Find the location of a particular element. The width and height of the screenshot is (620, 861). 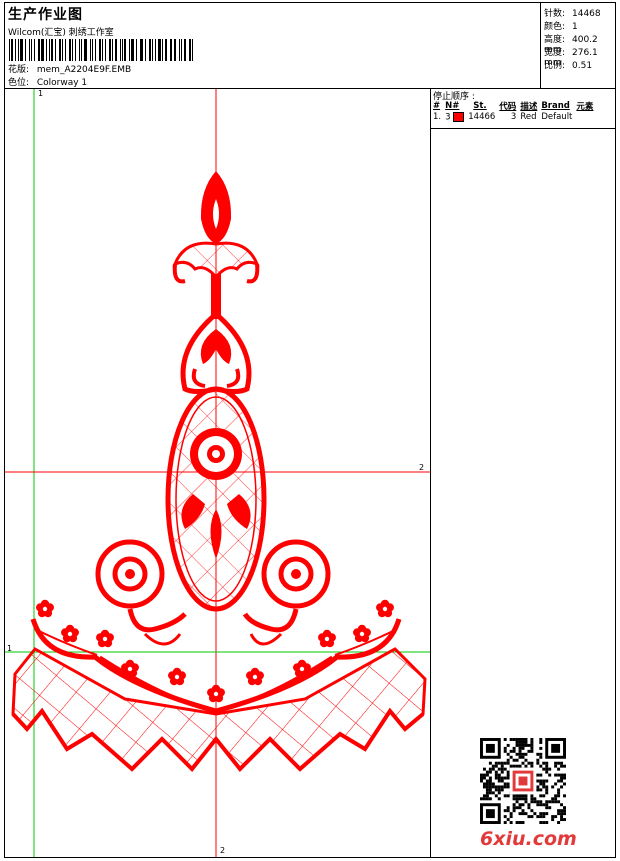

row-index: 1. is located at coordinates (437, 117).